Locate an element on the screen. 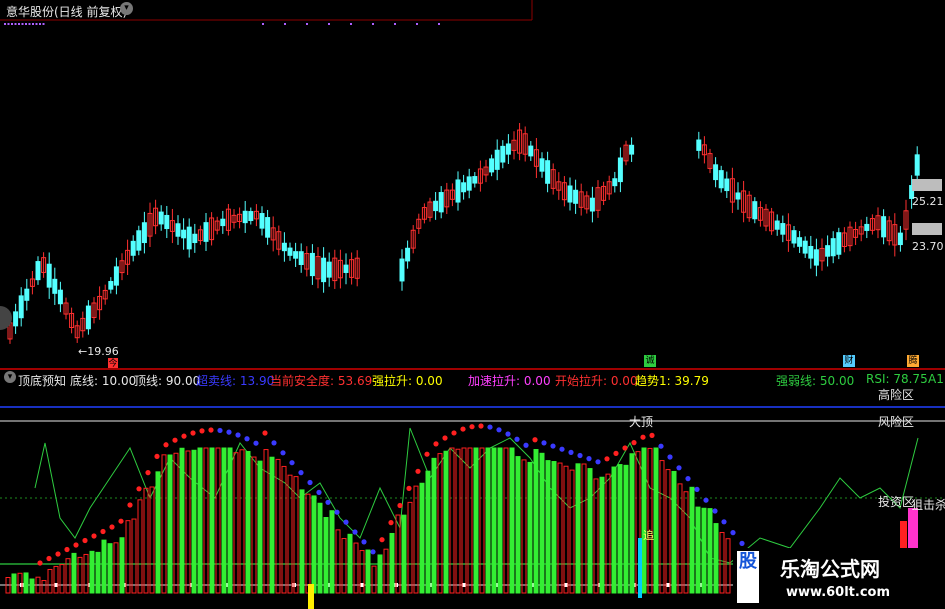 This screenshot has width=945, height=609. price-axis-box is located at coordinates (927, 229).